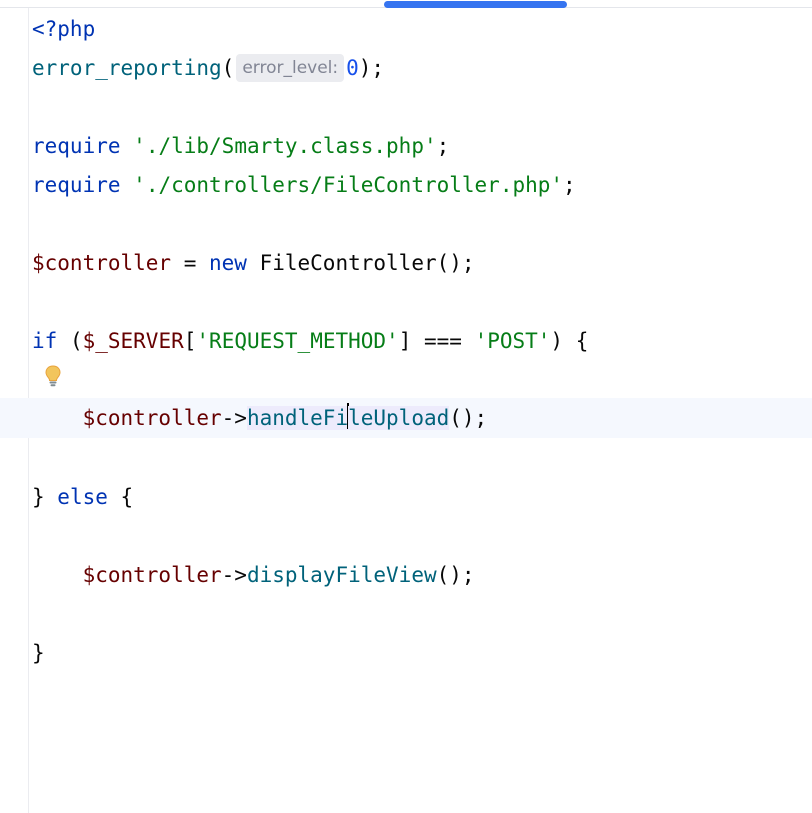 Image resolution: width=812 pixels, height=813 pixels. What do you see at coordinates (290, 68) in the screenshot?
I see `parameter-hint: error_level:` at bounding box center [290, 68].